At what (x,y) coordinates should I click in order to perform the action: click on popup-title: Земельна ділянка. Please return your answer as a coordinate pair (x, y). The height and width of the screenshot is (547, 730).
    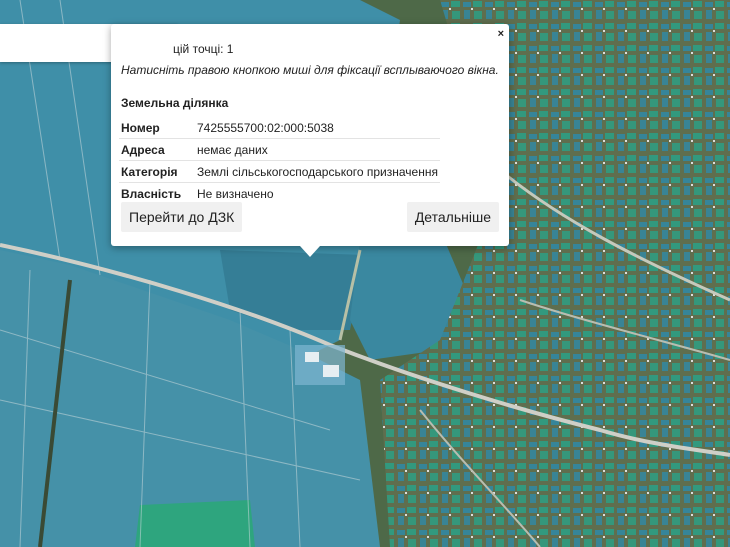
    Looking at the image, I should click on (175, 103).